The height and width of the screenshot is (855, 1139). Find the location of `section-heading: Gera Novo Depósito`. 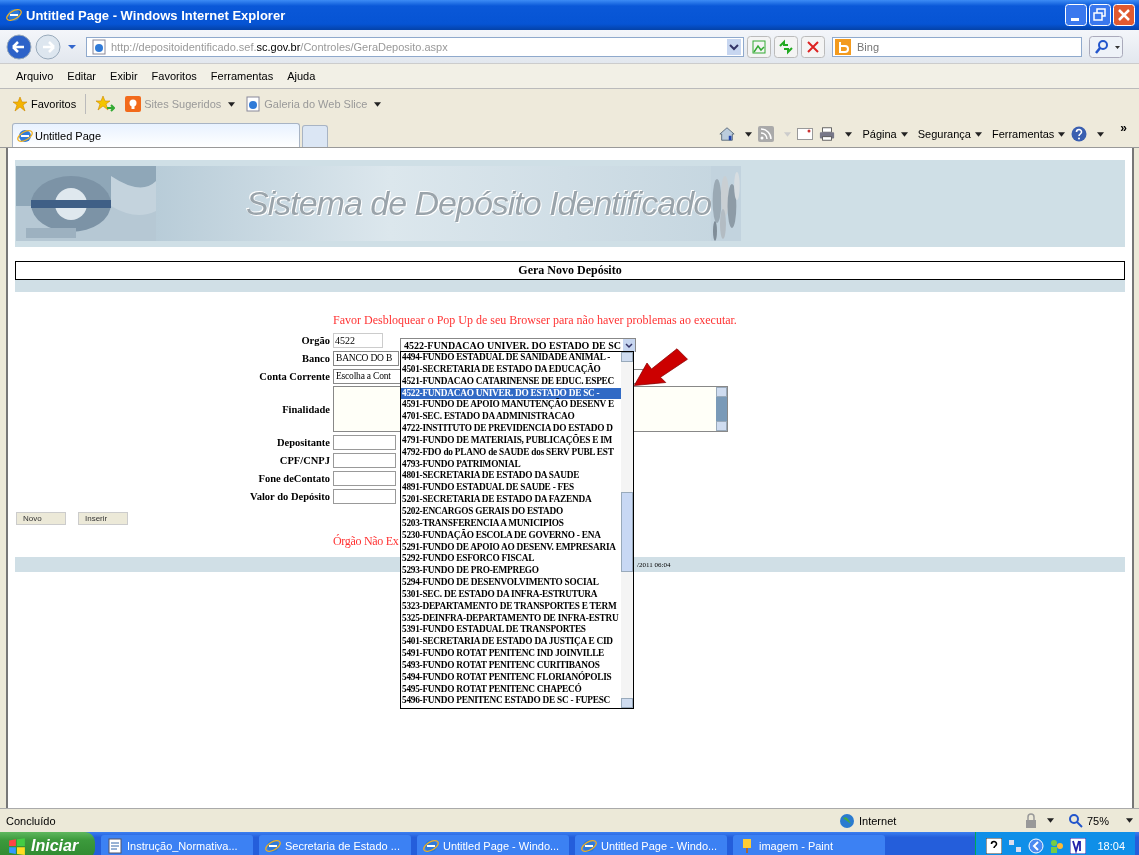

section-heading: Gera Novo Depósito is located at coordinates (570, 270).